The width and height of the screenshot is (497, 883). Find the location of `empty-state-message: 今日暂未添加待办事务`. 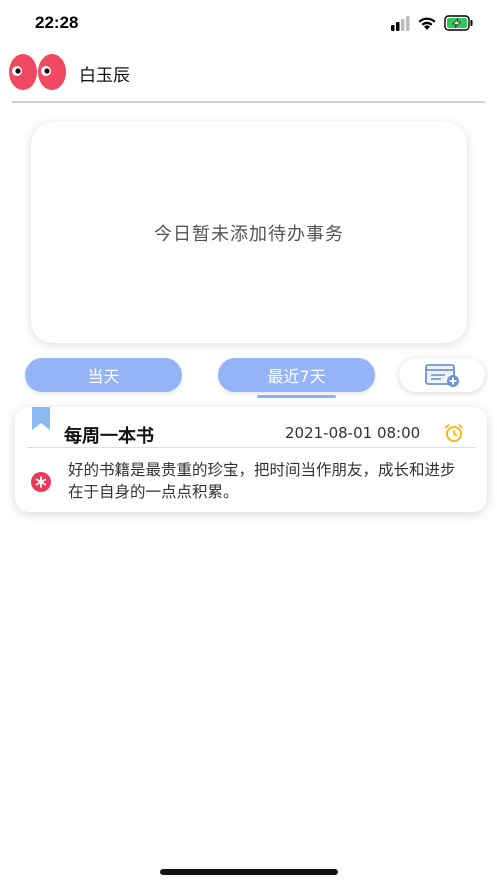

empty-state-message: 今日暂未添加待办事务 is located at coordinates (249, 234).